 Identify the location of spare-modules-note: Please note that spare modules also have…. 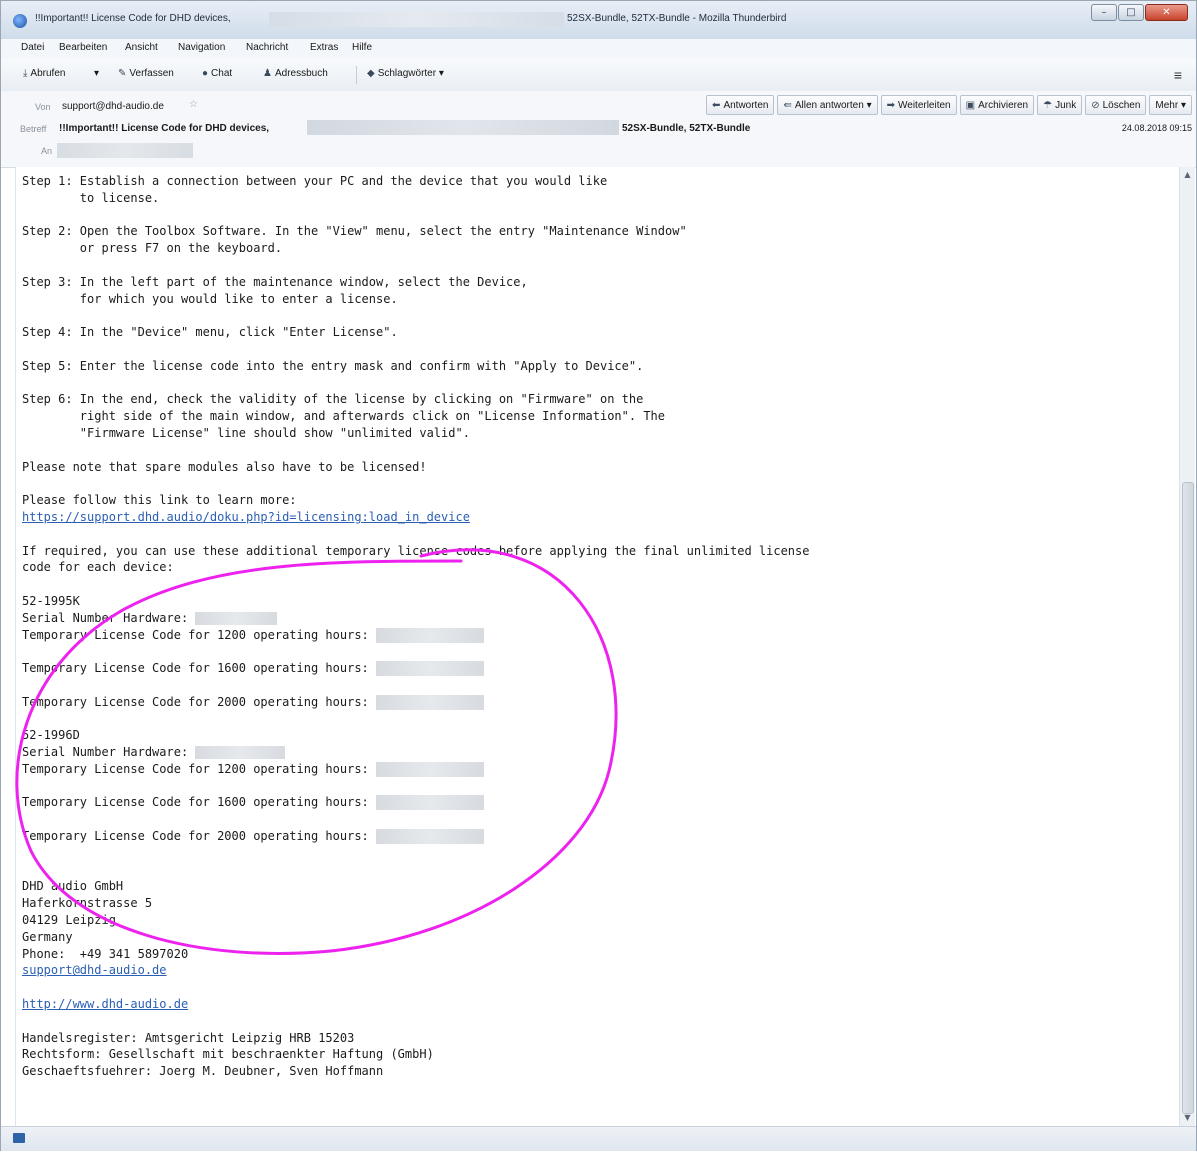
(224, 466).